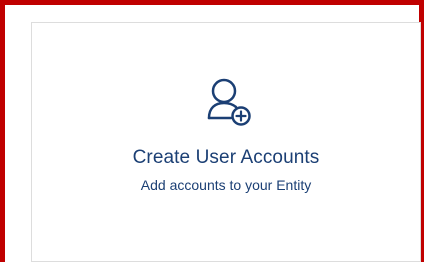 The image size is (424, 262). I want to click on add-user-icon, so click(229, 102).